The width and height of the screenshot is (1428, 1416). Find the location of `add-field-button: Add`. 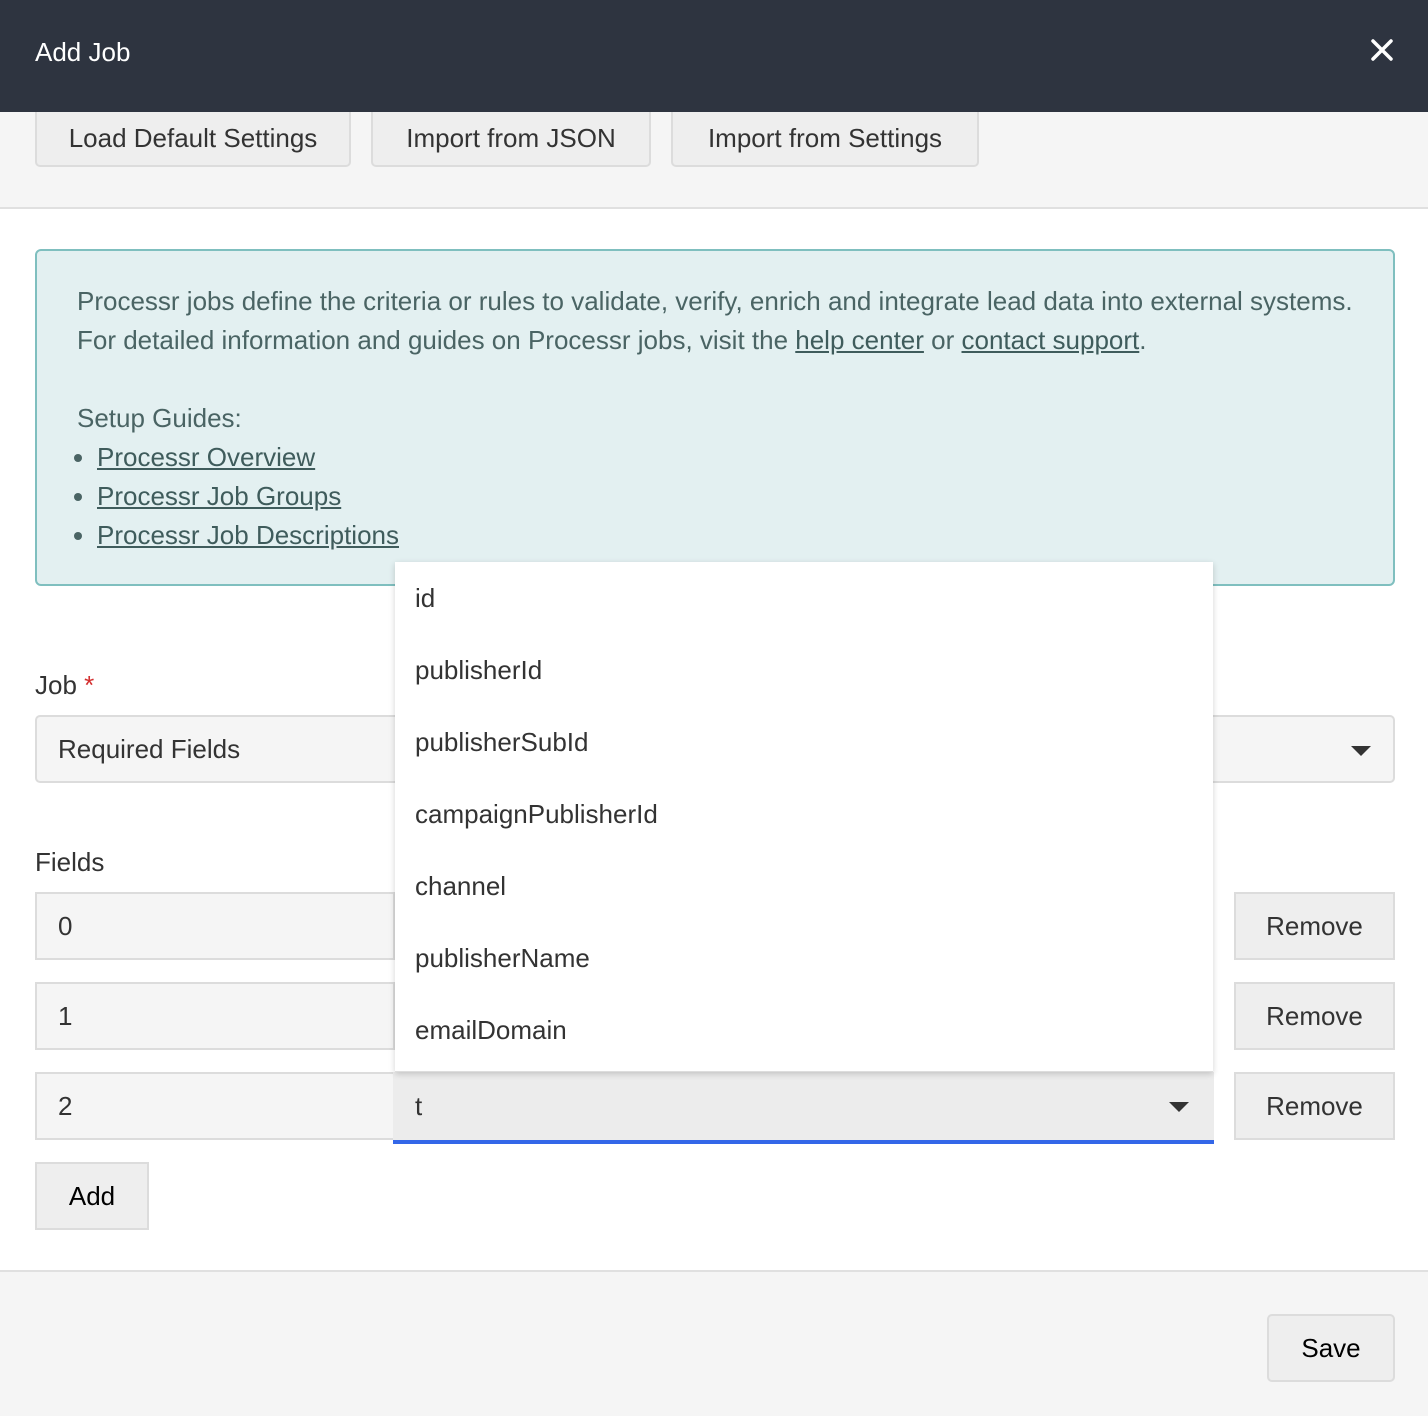

add-field-button: Add is located at coordinates (92, 1196).